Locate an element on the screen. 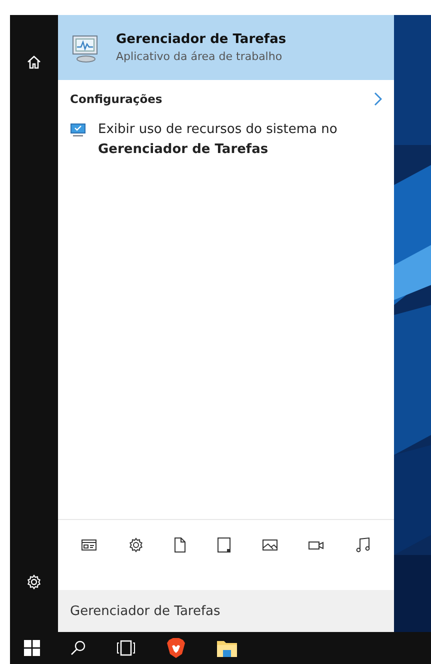  best-match-result: Gerenciador de Tarefas Aplicativo da área de trabalho is located at coordinates (226, 47).